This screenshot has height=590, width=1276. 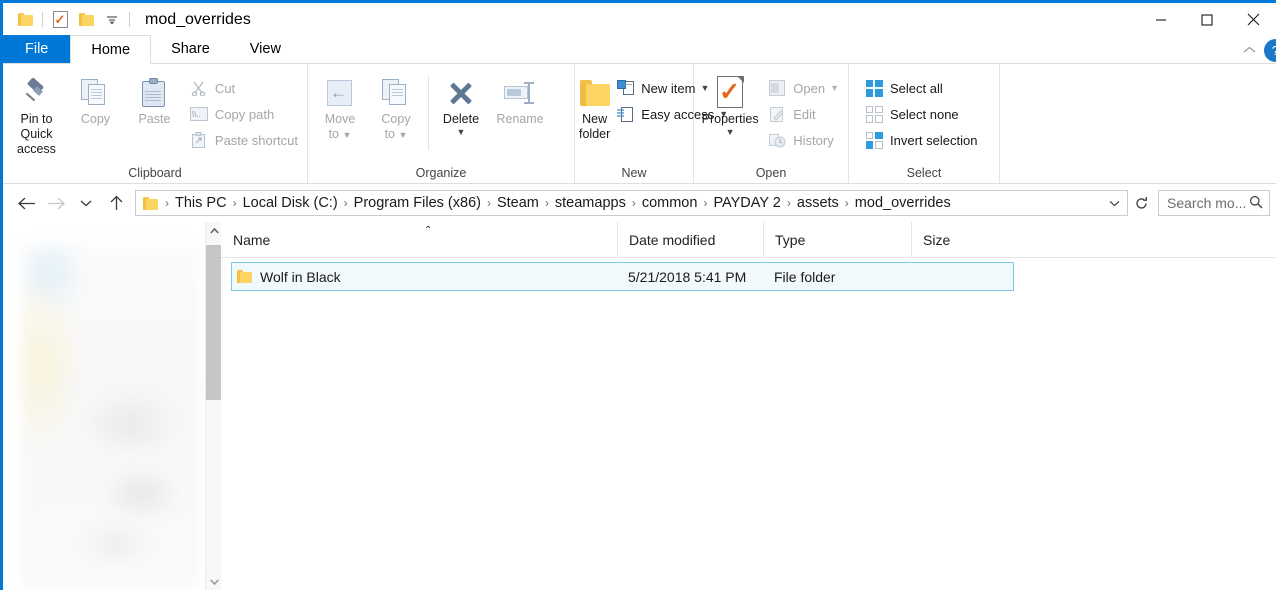 I want to click on select-none-label: Select none, so click(x=924, y=114).